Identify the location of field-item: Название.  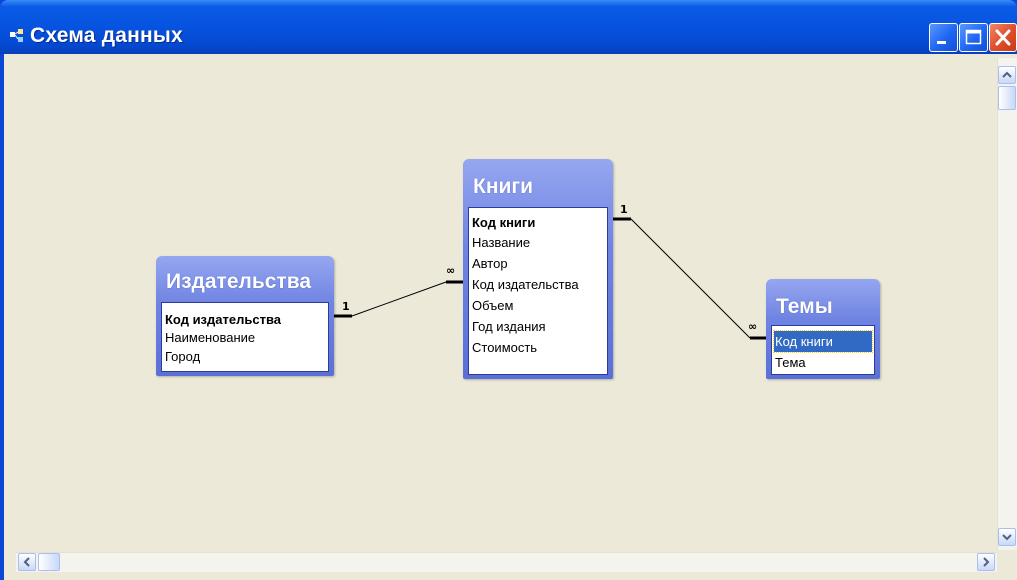
(538, 242).